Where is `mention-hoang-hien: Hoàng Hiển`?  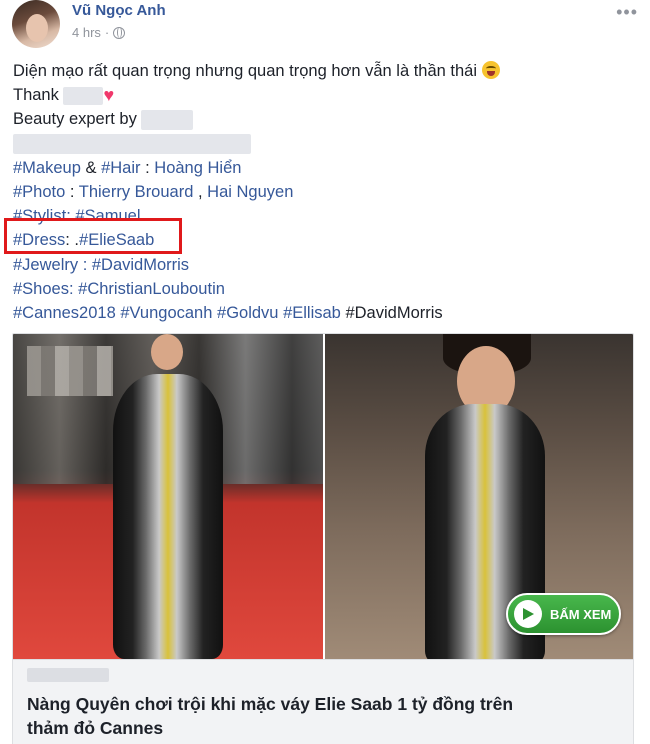 mention-hoang-hien: Hoàng Hiển is located at coordinates (197, 168).